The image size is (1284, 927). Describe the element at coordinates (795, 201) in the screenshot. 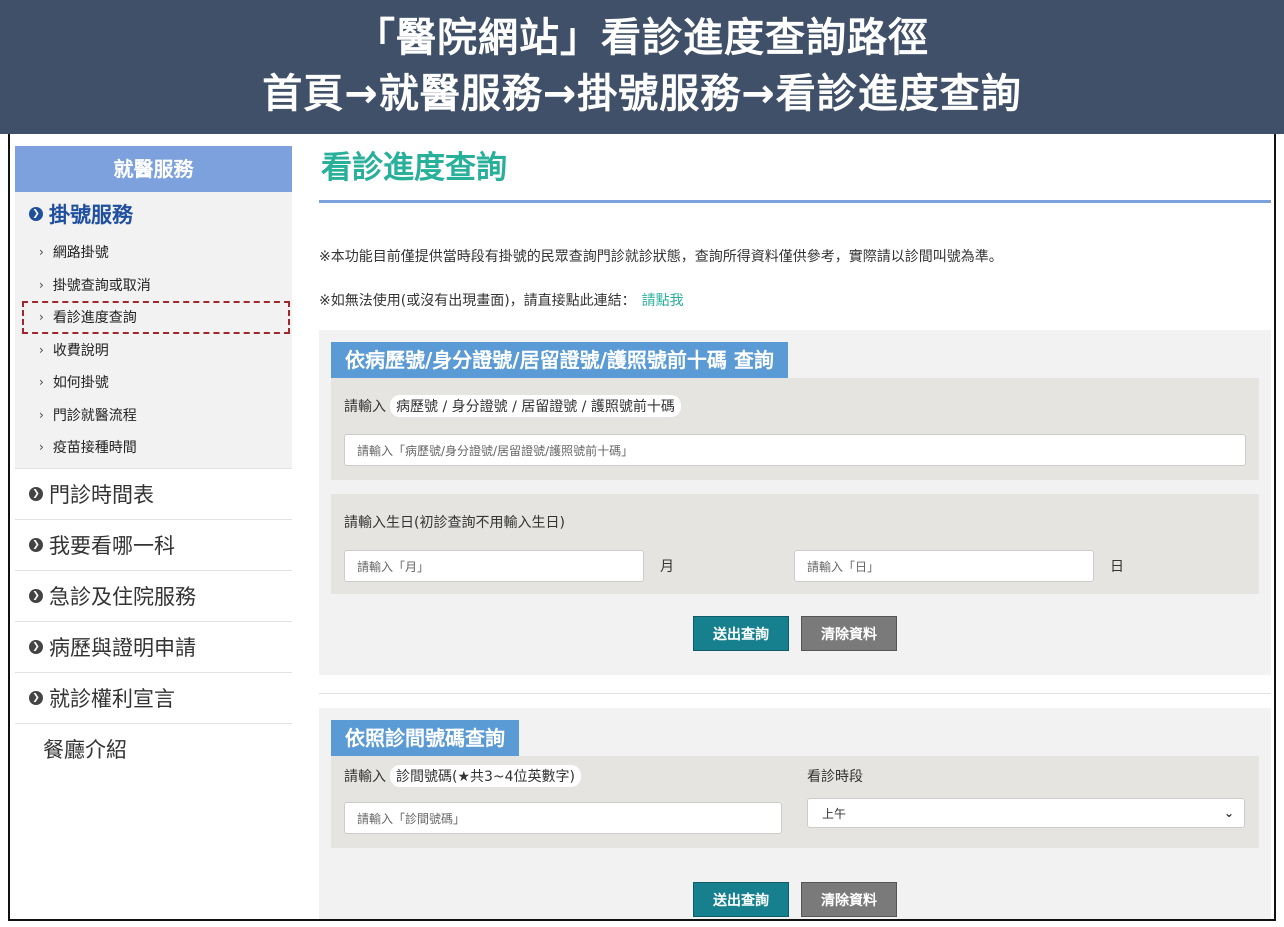

I see `title-rule` at that location.